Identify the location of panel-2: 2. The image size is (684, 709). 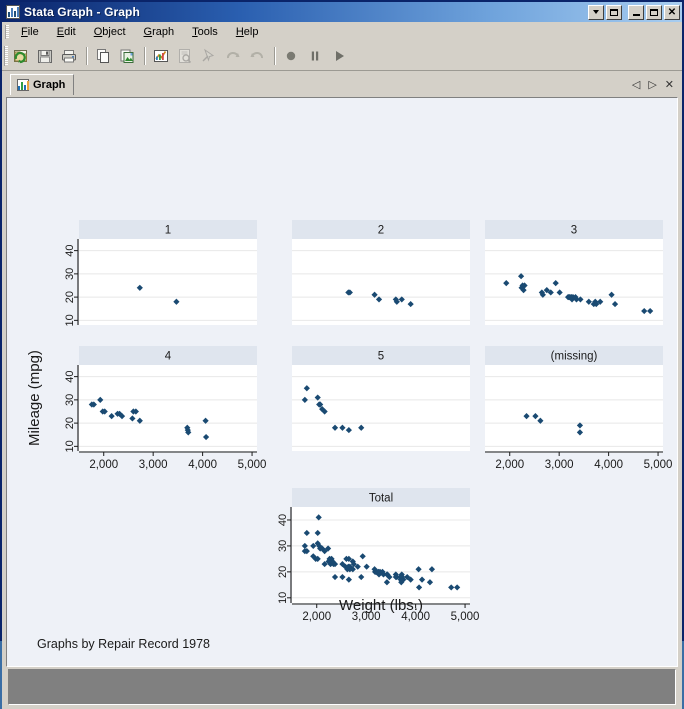
(381, 272).